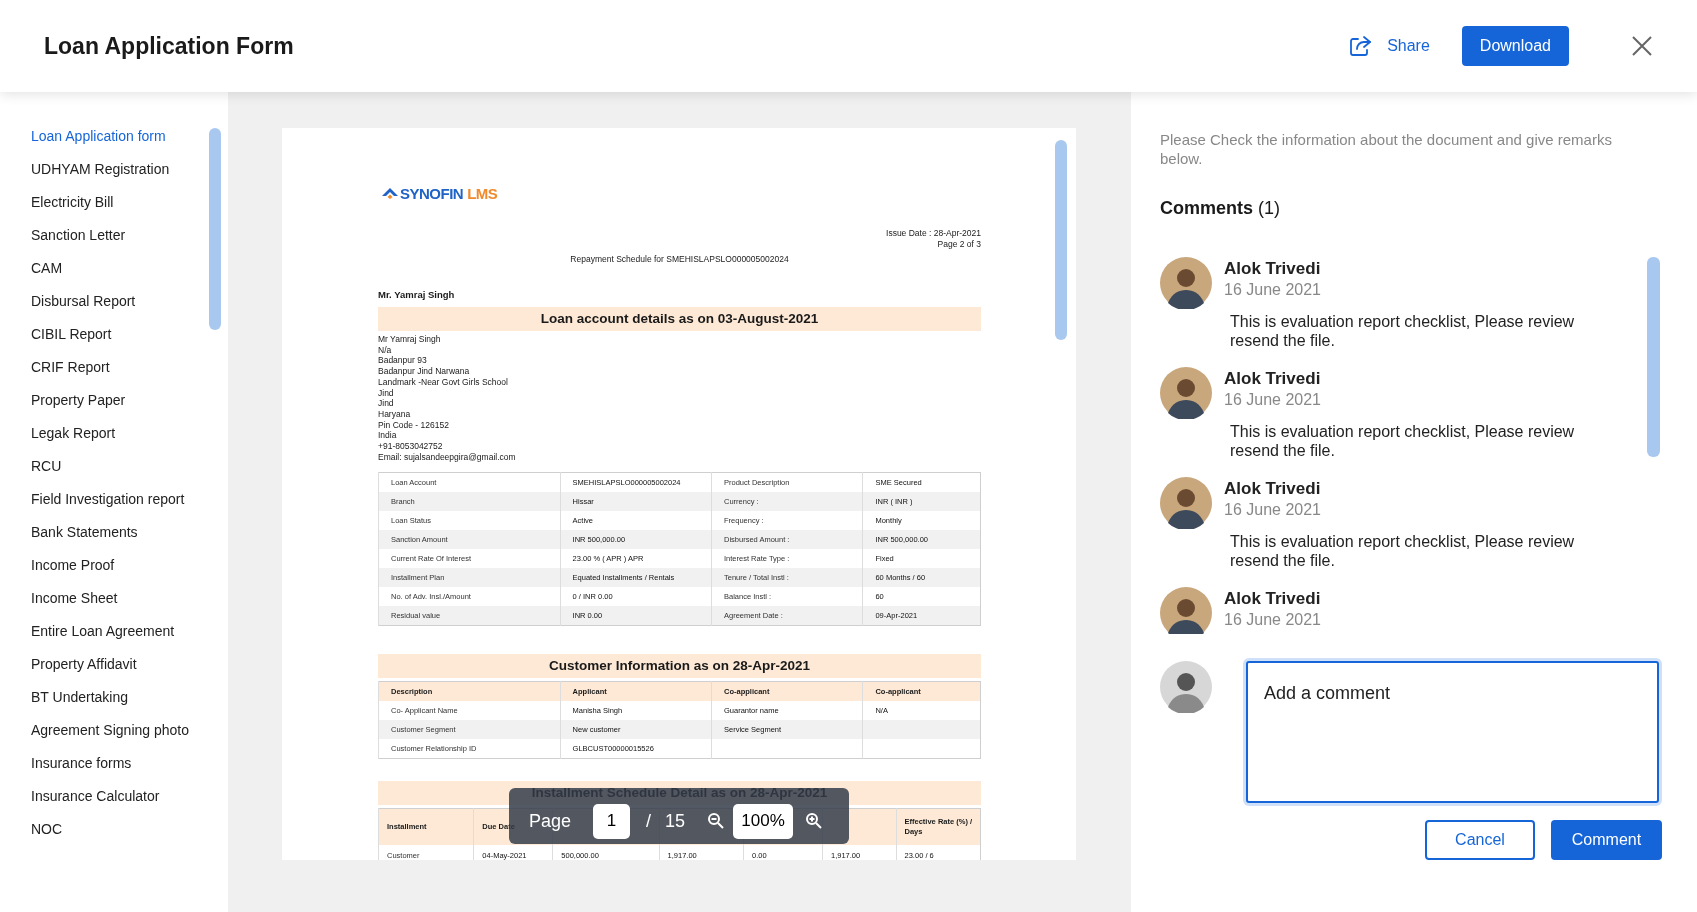 The image size is (1697, 912). Describe the element at coordinates (388, 436) in the screenshot. I see `address-line: India` at that location.